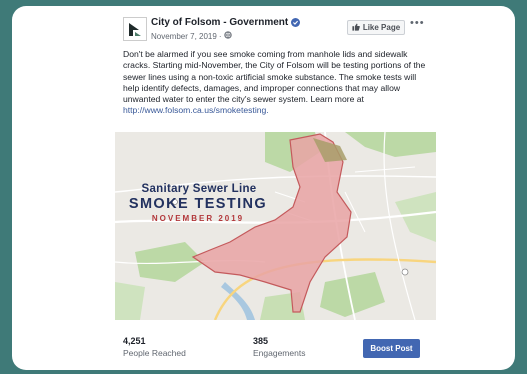 The height and width of the screenshot is (374, 527). I want to click on page-avatar-icon, so click(135, 29).